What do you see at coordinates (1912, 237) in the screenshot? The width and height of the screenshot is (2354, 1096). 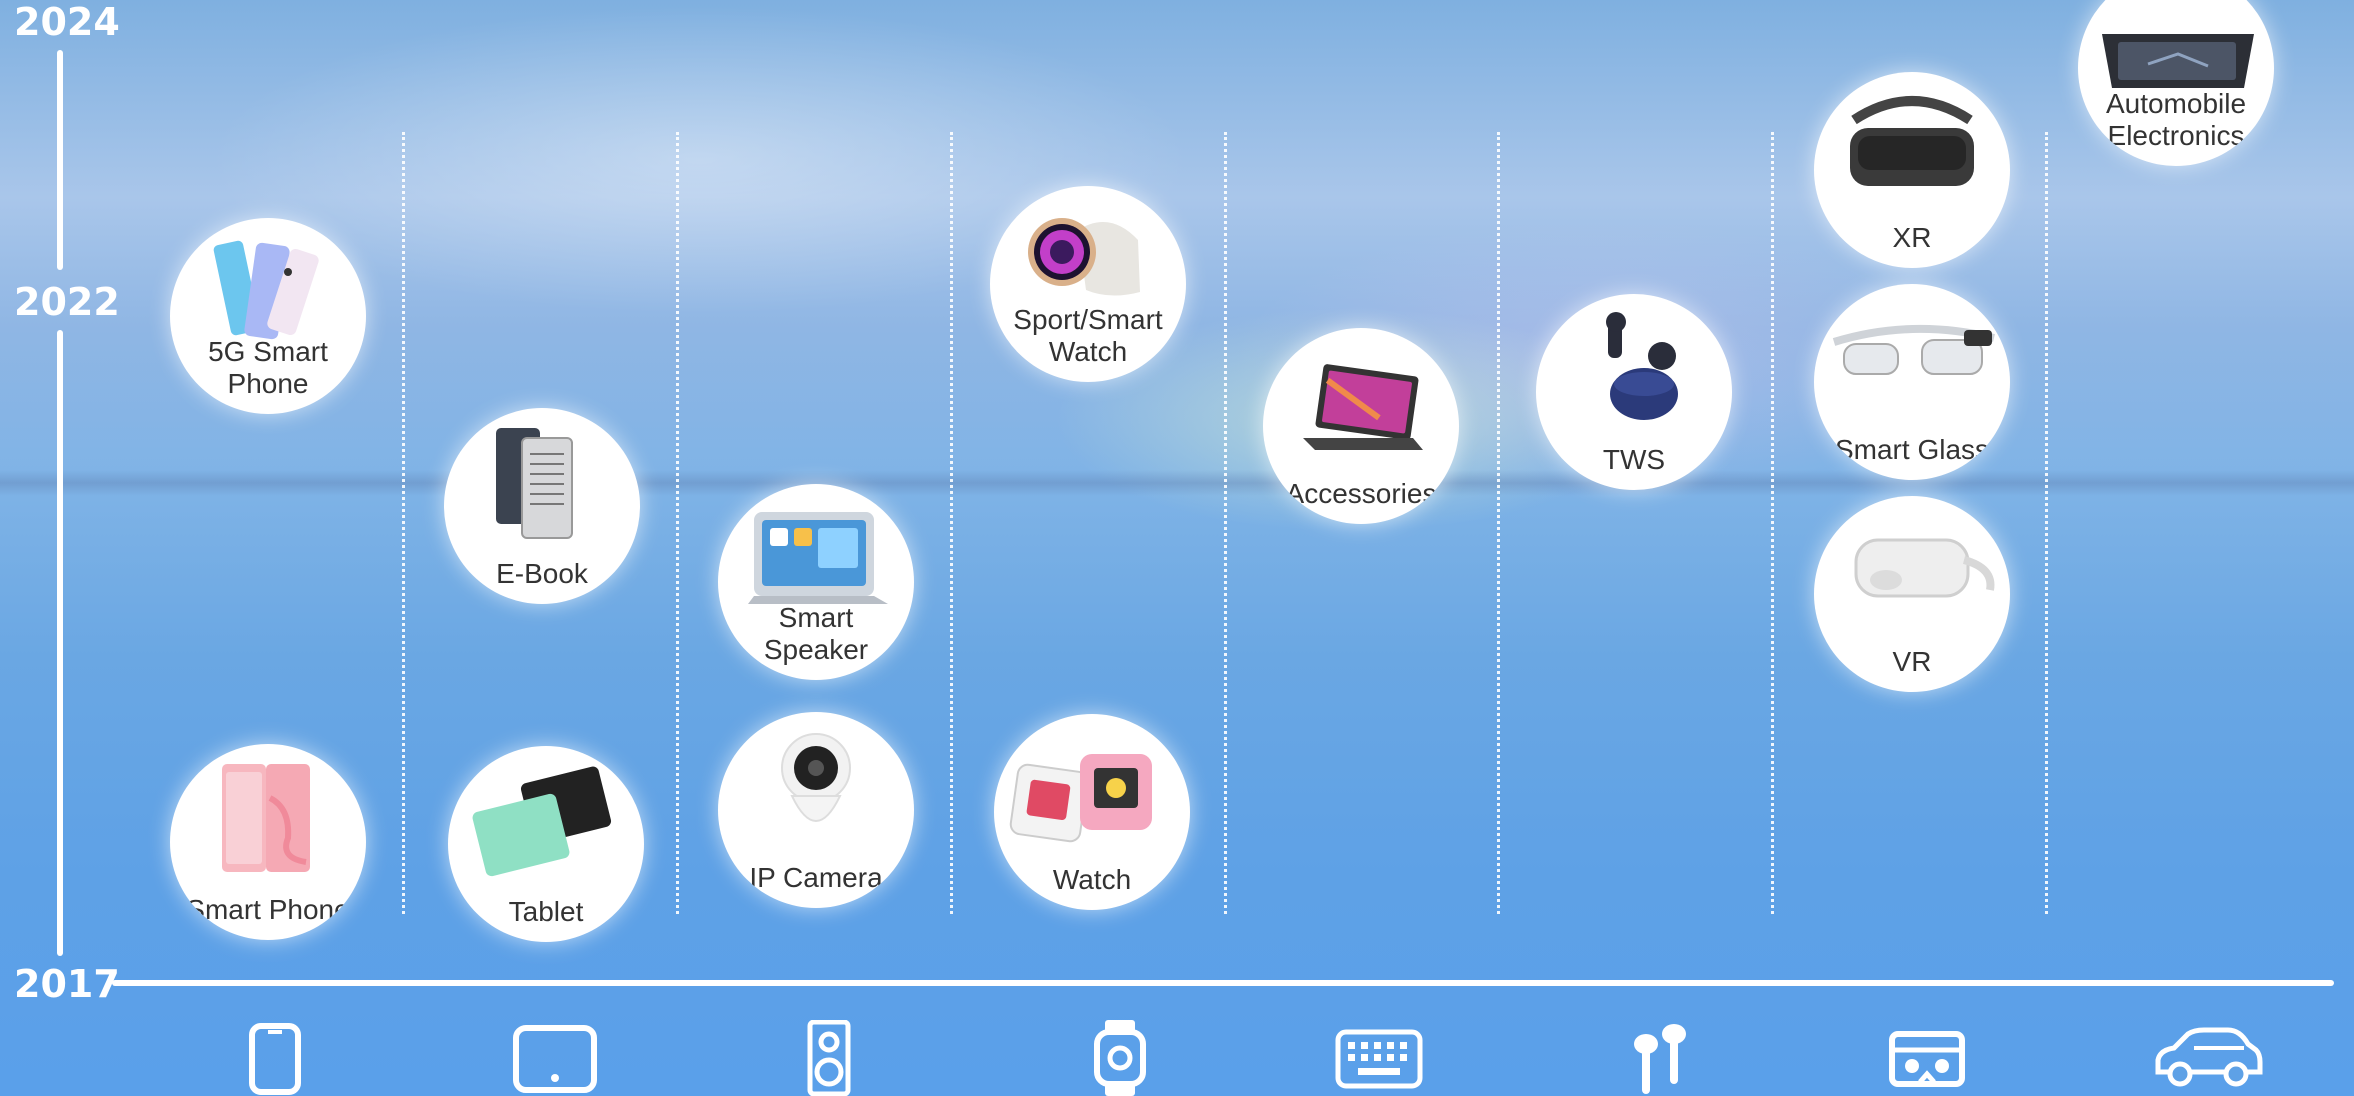 I see `product-label: XR` at bounding box center [1912, 237].